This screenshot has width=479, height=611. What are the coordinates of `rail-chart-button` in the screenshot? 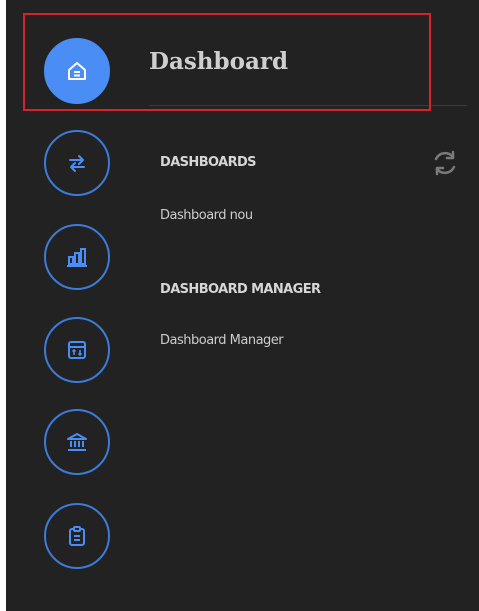 It's located at (77, 257).